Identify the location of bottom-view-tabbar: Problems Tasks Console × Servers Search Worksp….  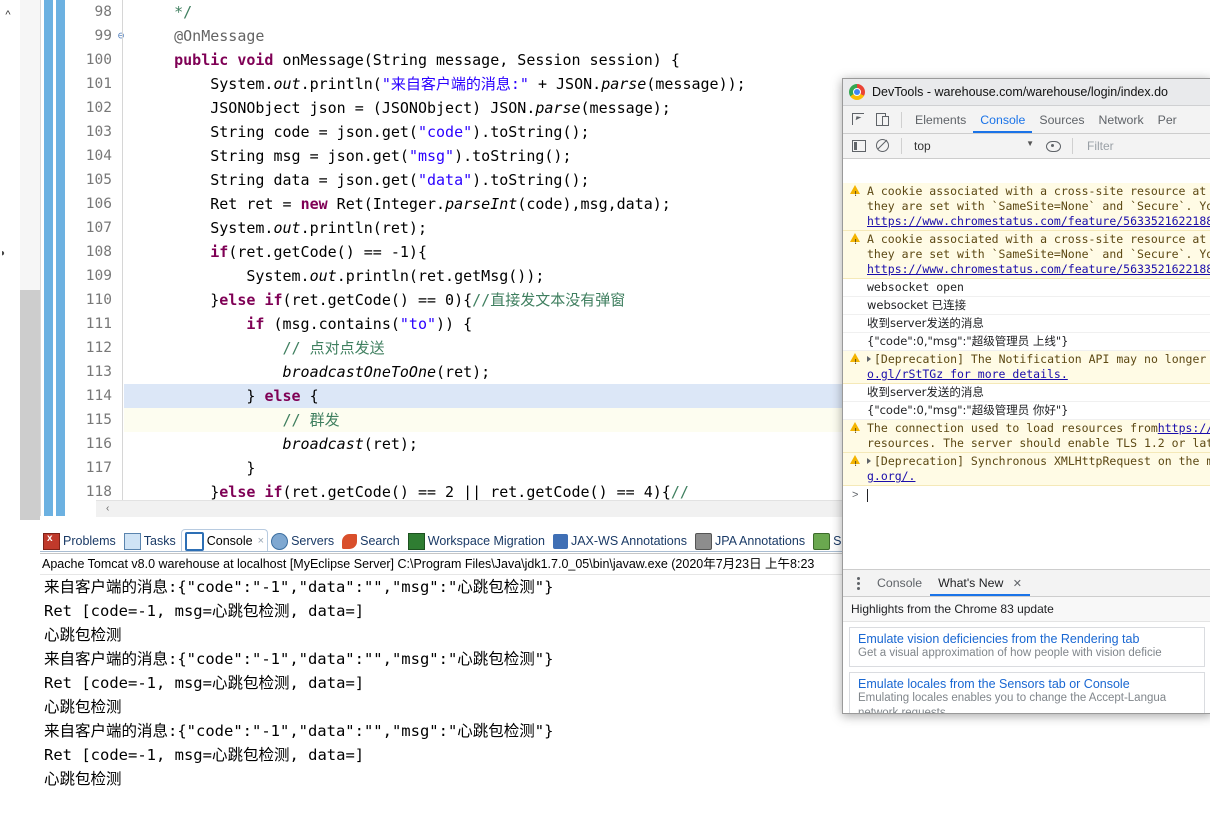
(457, 540).